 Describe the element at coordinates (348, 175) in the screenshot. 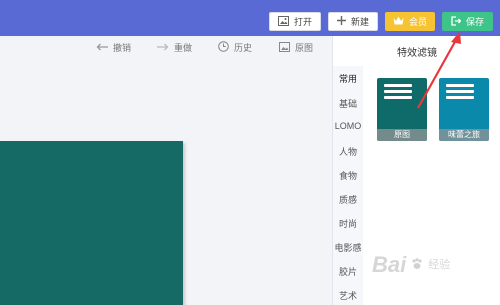

I see `category-item: 食物` at that location.